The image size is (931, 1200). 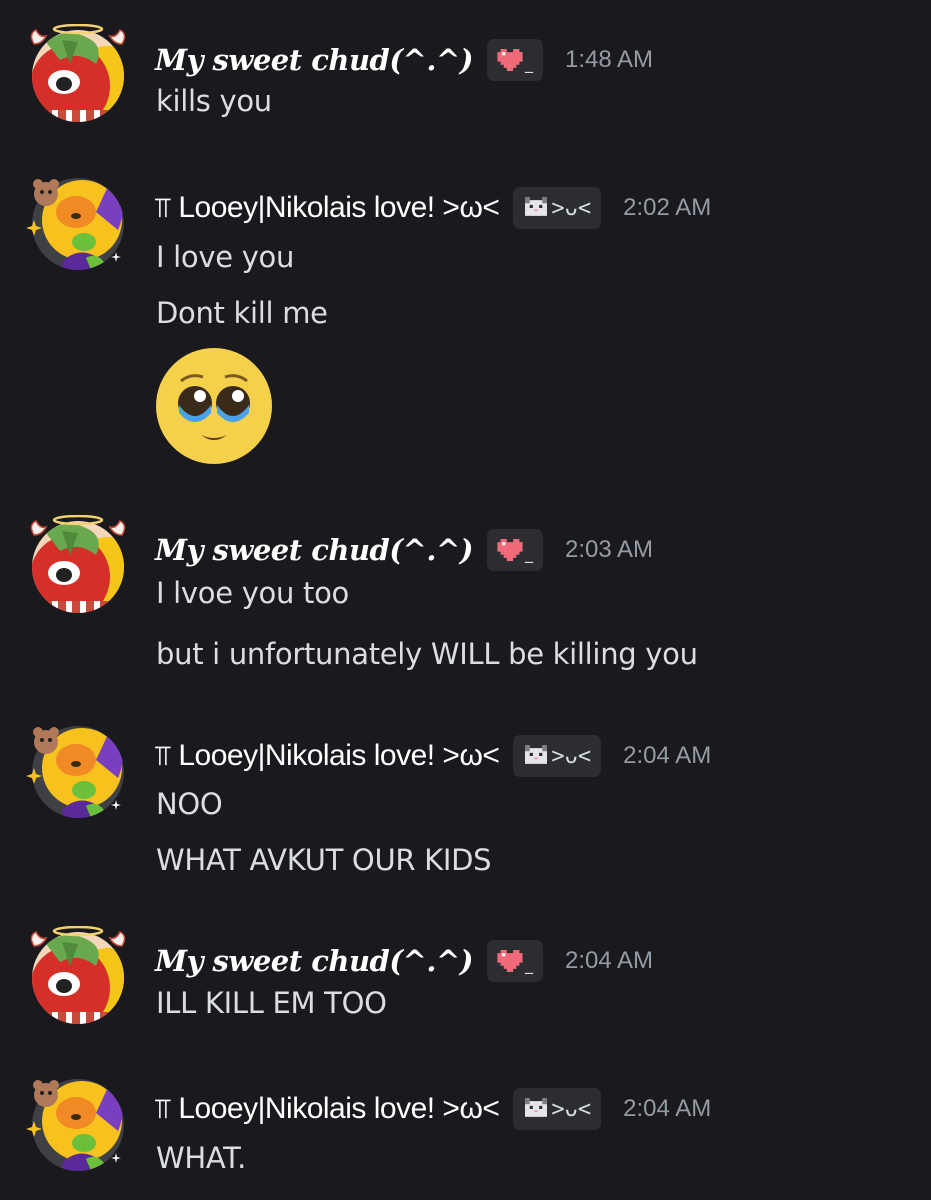 I want to click on message-text: kills you, so click(x=214, y=101).